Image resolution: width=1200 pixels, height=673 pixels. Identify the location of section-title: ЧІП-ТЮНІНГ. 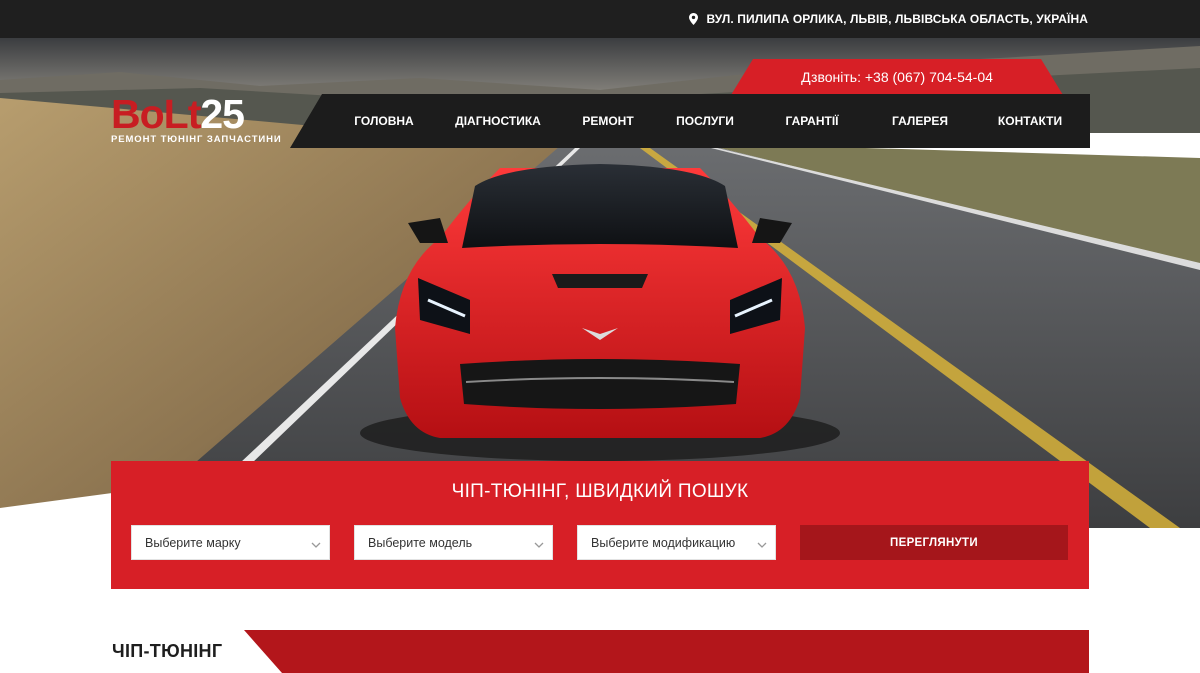
(167, 651).